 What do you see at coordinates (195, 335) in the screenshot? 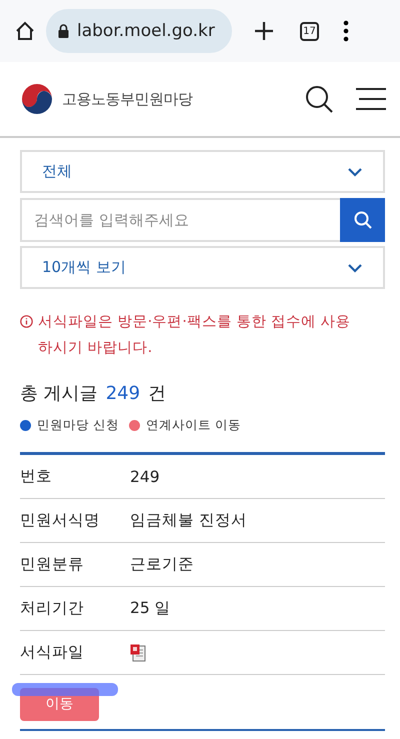
I see `notice-text: 서식파일은 방문·우편·팩스를 통한 접수에 사용하시기 바랍니다.` at bounding box center [195, 335].